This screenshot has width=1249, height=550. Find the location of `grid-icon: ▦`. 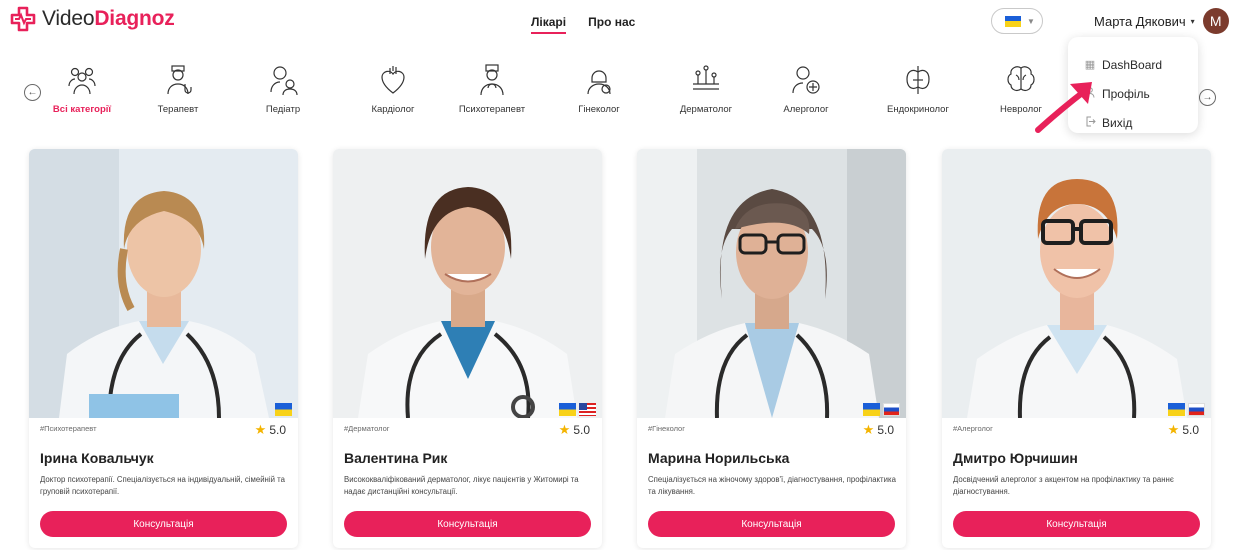

grid-icon: ▦ is located at coordinates (1090, 65).